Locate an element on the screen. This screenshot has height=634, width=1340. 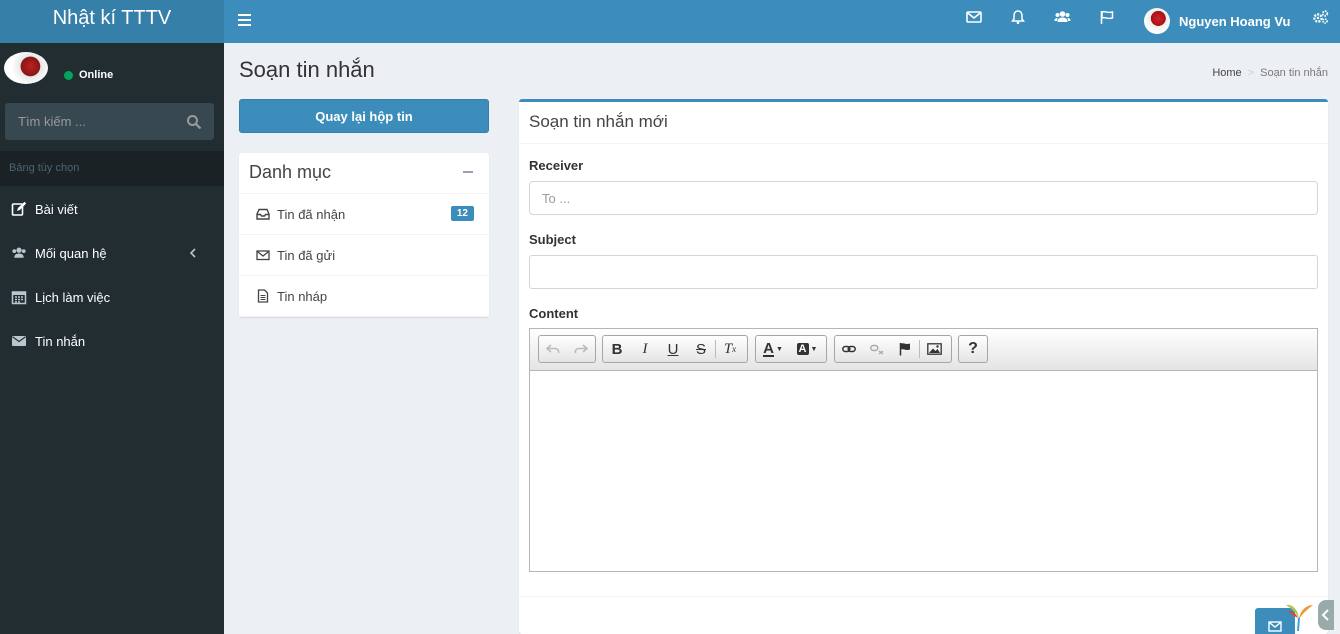
sidebar-toggle-icon is located at coordinates (245, 21).